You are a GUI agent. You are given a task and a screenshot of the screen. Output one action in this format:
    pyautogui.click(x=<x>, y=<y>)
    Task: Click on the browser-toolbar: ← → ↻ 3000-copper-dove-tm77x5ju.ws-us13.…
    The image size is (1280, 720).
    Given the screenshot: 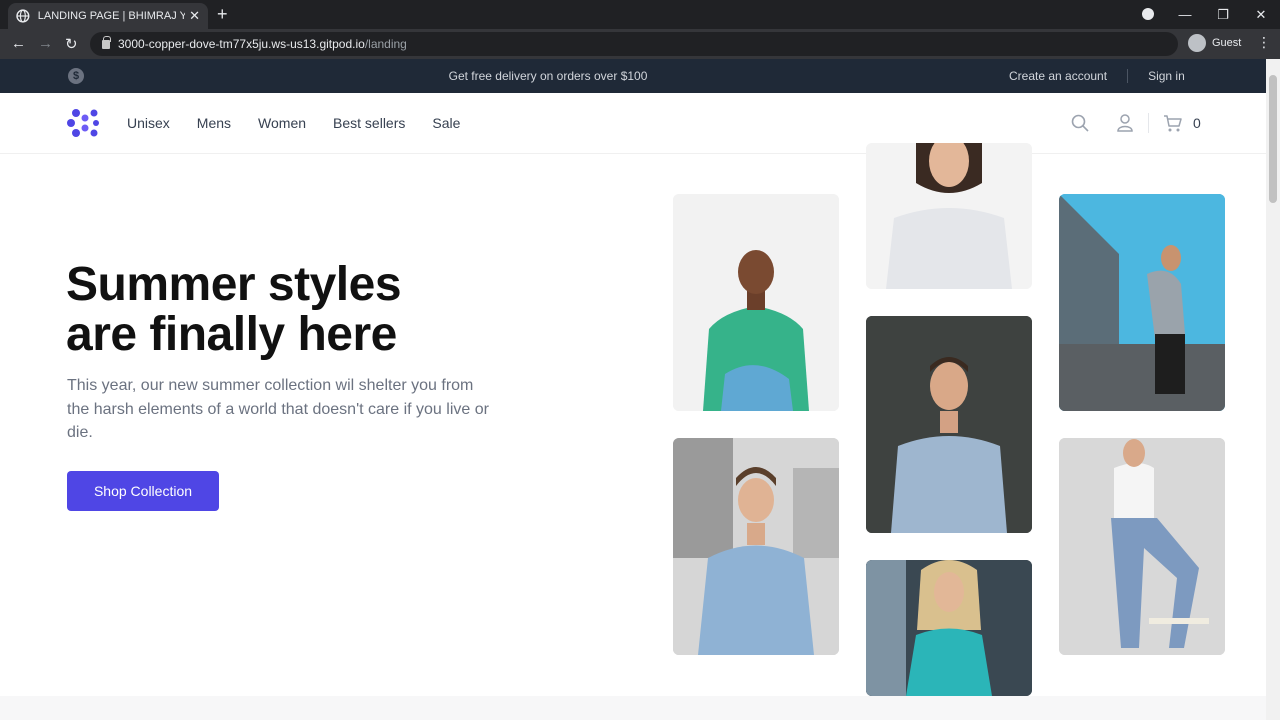 What is the action you would take?
    pyautogui.click(x=640, y=44)
    